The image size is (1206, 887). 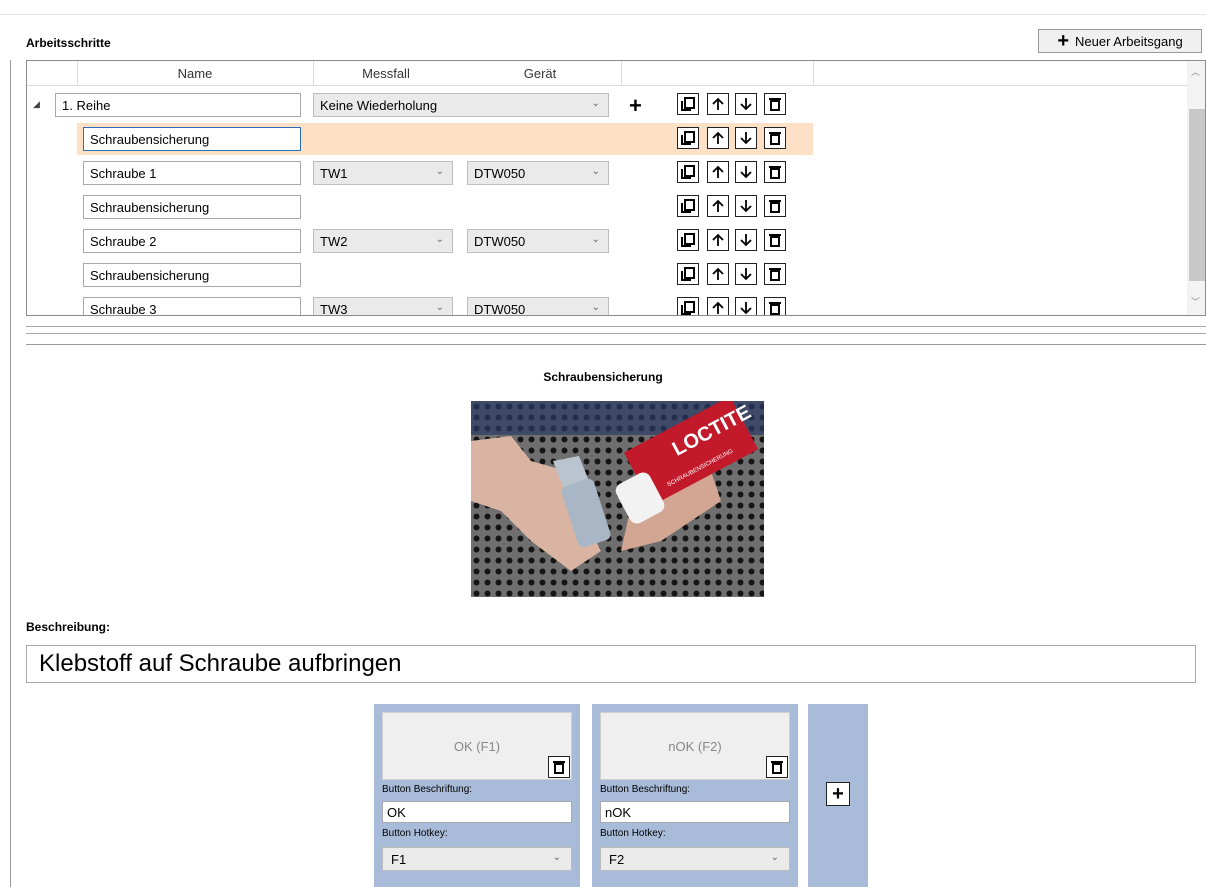 What do you see at coordinates (1195, 71) in the screenshot?
I see `scroll-up-arrow-icon: ︿` at bounding box center [1195, 71].